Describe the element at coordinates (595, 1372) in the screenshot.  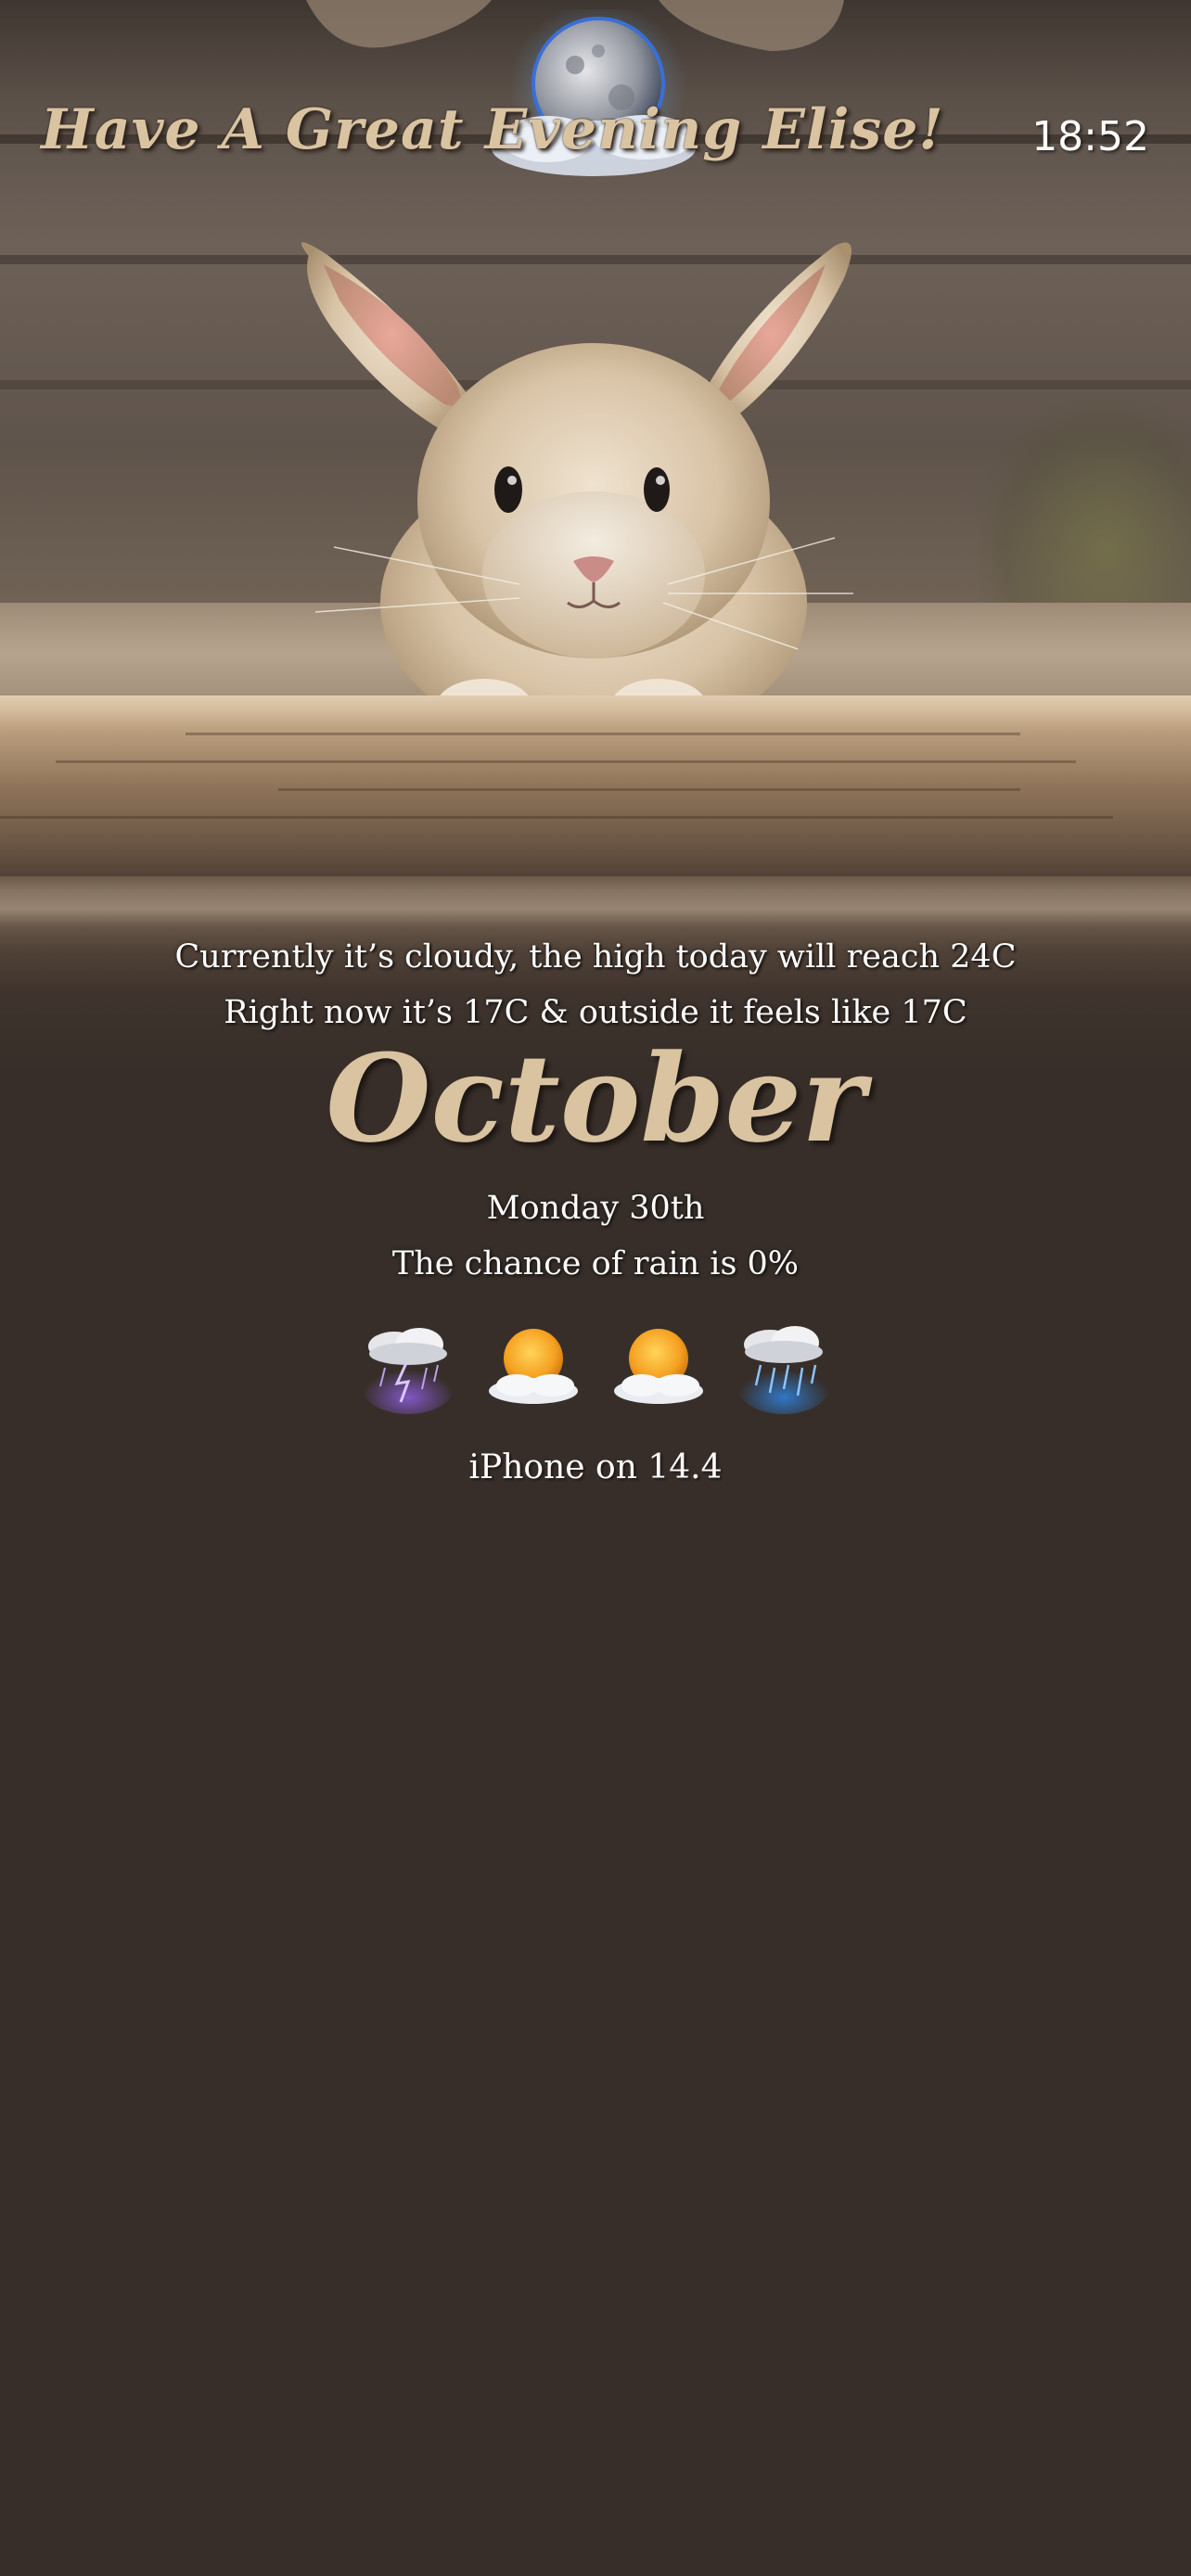
I see `forecast-row` at that location.